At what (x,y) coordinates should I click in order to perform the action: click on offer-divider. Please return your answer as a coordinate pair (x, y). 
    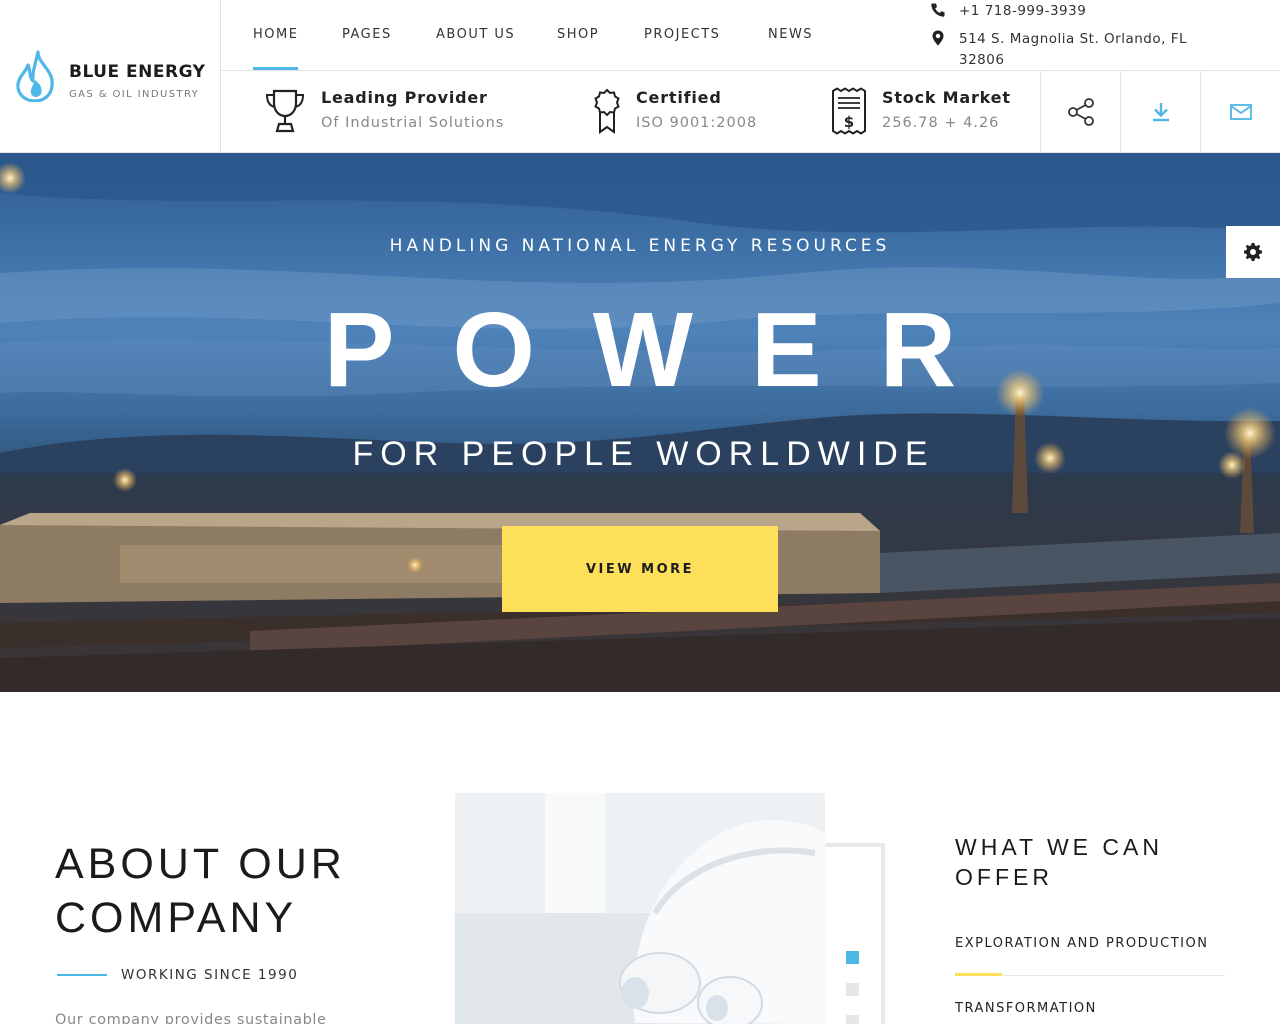
    Looking at the image, I should click on (1113, 975).